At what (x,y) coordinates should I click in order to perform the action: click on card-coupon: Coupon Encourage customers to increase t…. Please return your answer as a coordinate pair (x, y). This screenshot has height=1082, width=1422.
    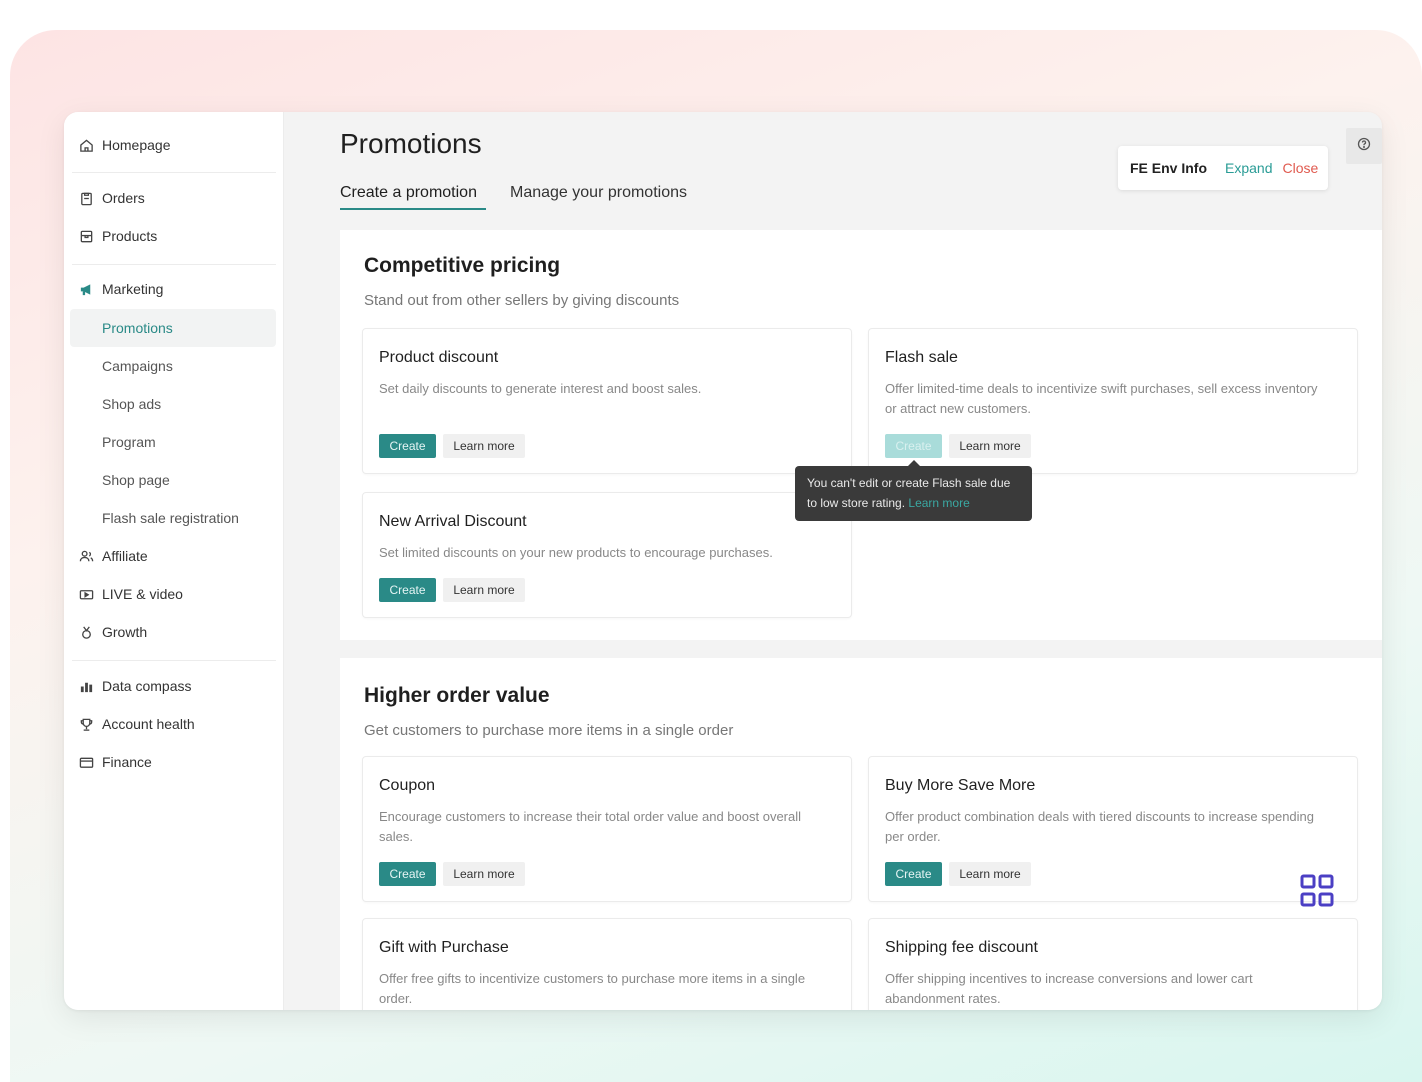
    Looking at the image, I should click on (607, 829).